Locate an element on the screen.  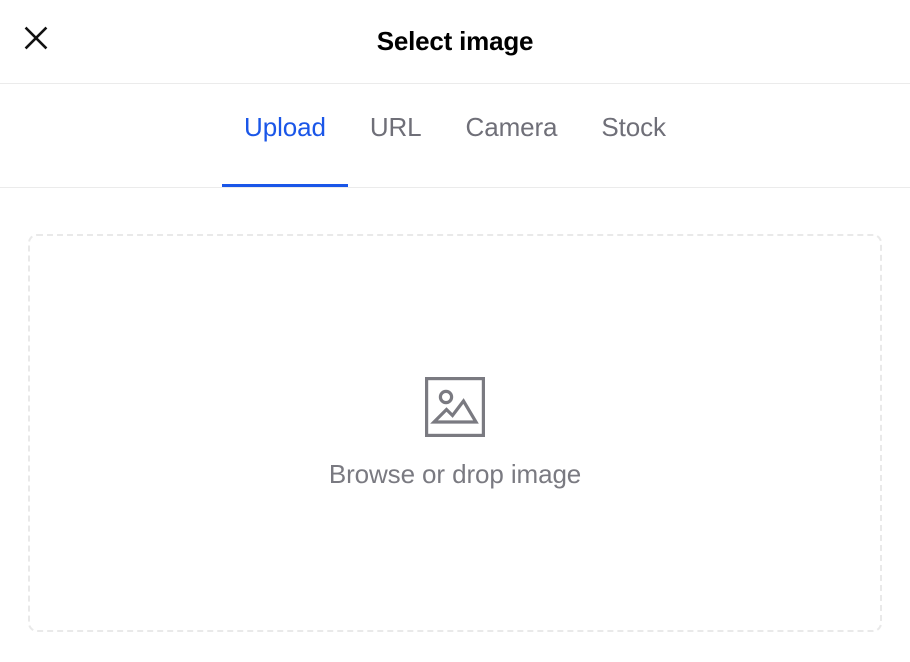
dropzone-label: Browse or drop image is located at coordinates (455, 473).